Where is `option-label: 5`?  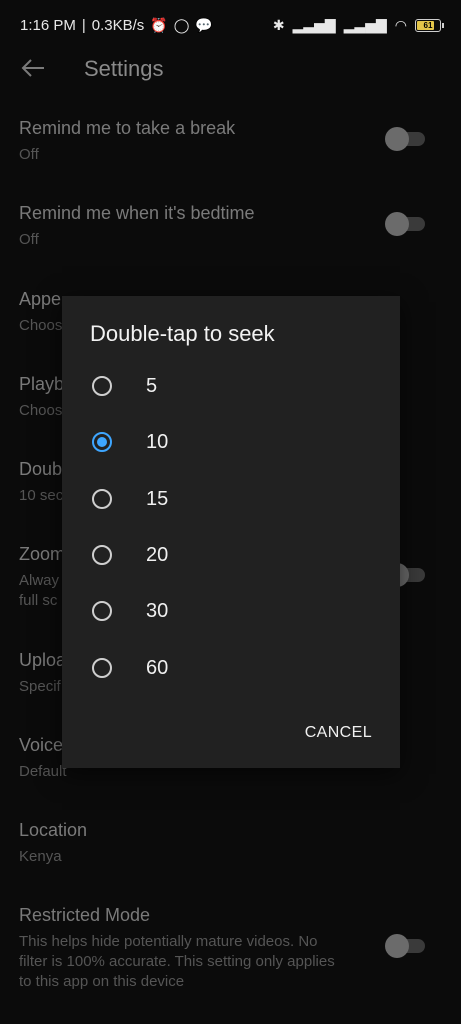 option-label: 5 is located at coordinates (152, 385).